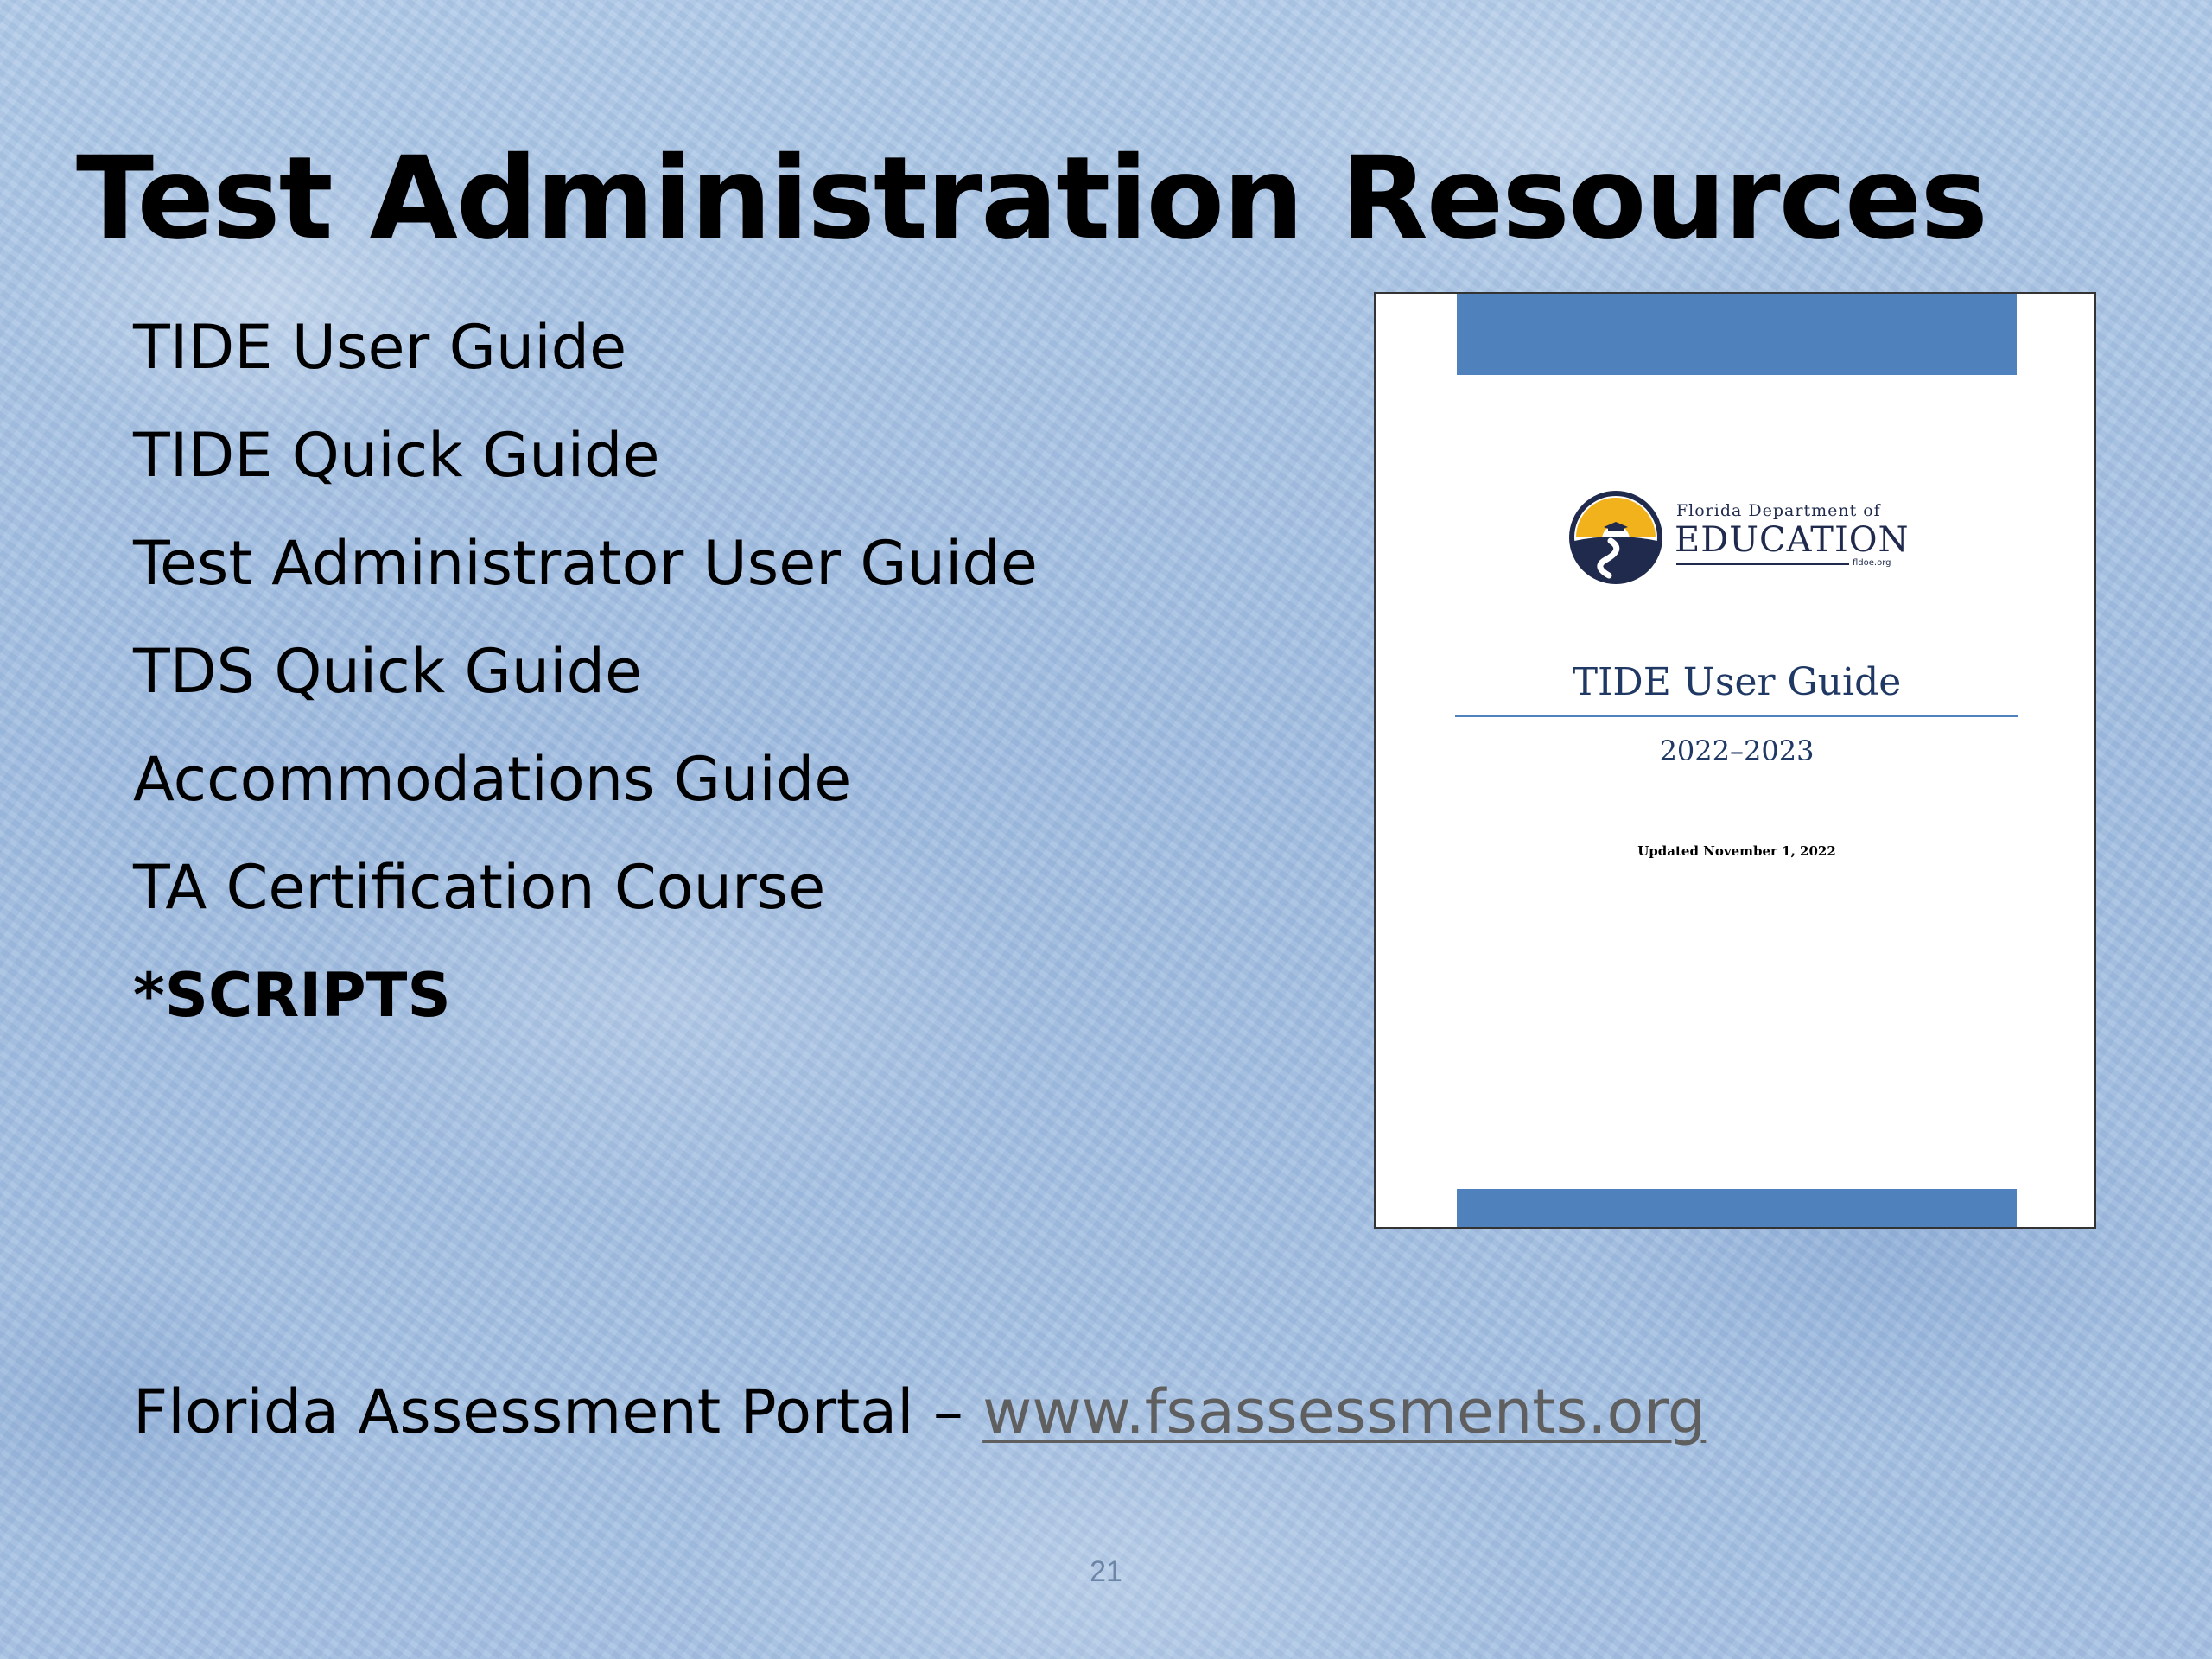 The image size is (2212, 1659). I want to click on logo-education-text: EDUCATION, so click(1792, 540).